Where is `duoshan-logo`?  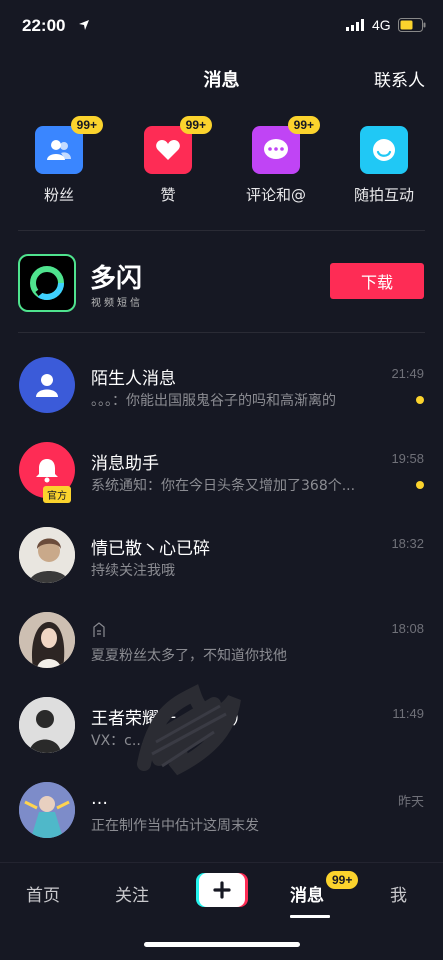
duoshan-logo is located at coordinates (47, 283).